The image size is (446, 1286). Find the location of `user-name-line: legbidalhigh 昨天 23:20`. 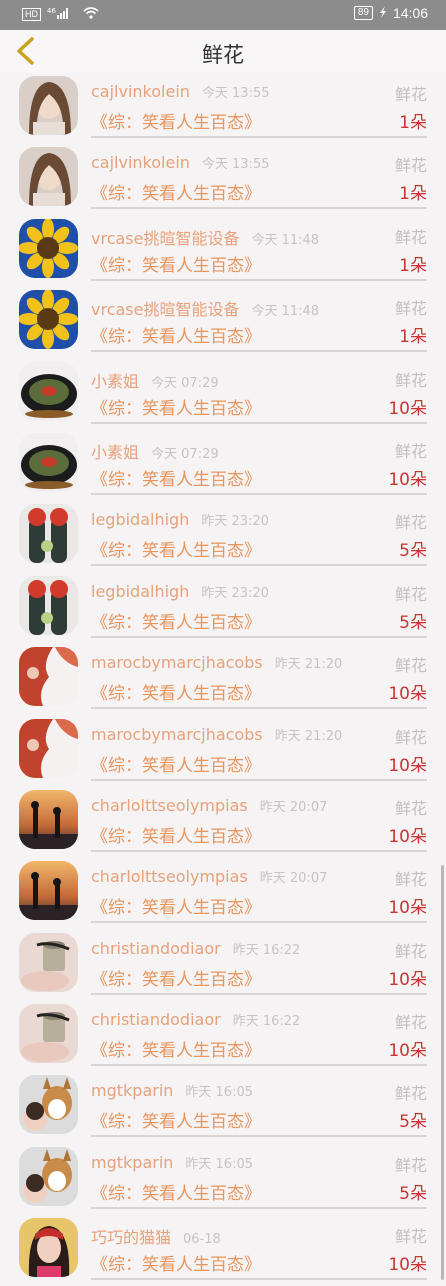

user-name-line: legbidalhigh 昨天 23:20 is located at coordinates (180, 519).